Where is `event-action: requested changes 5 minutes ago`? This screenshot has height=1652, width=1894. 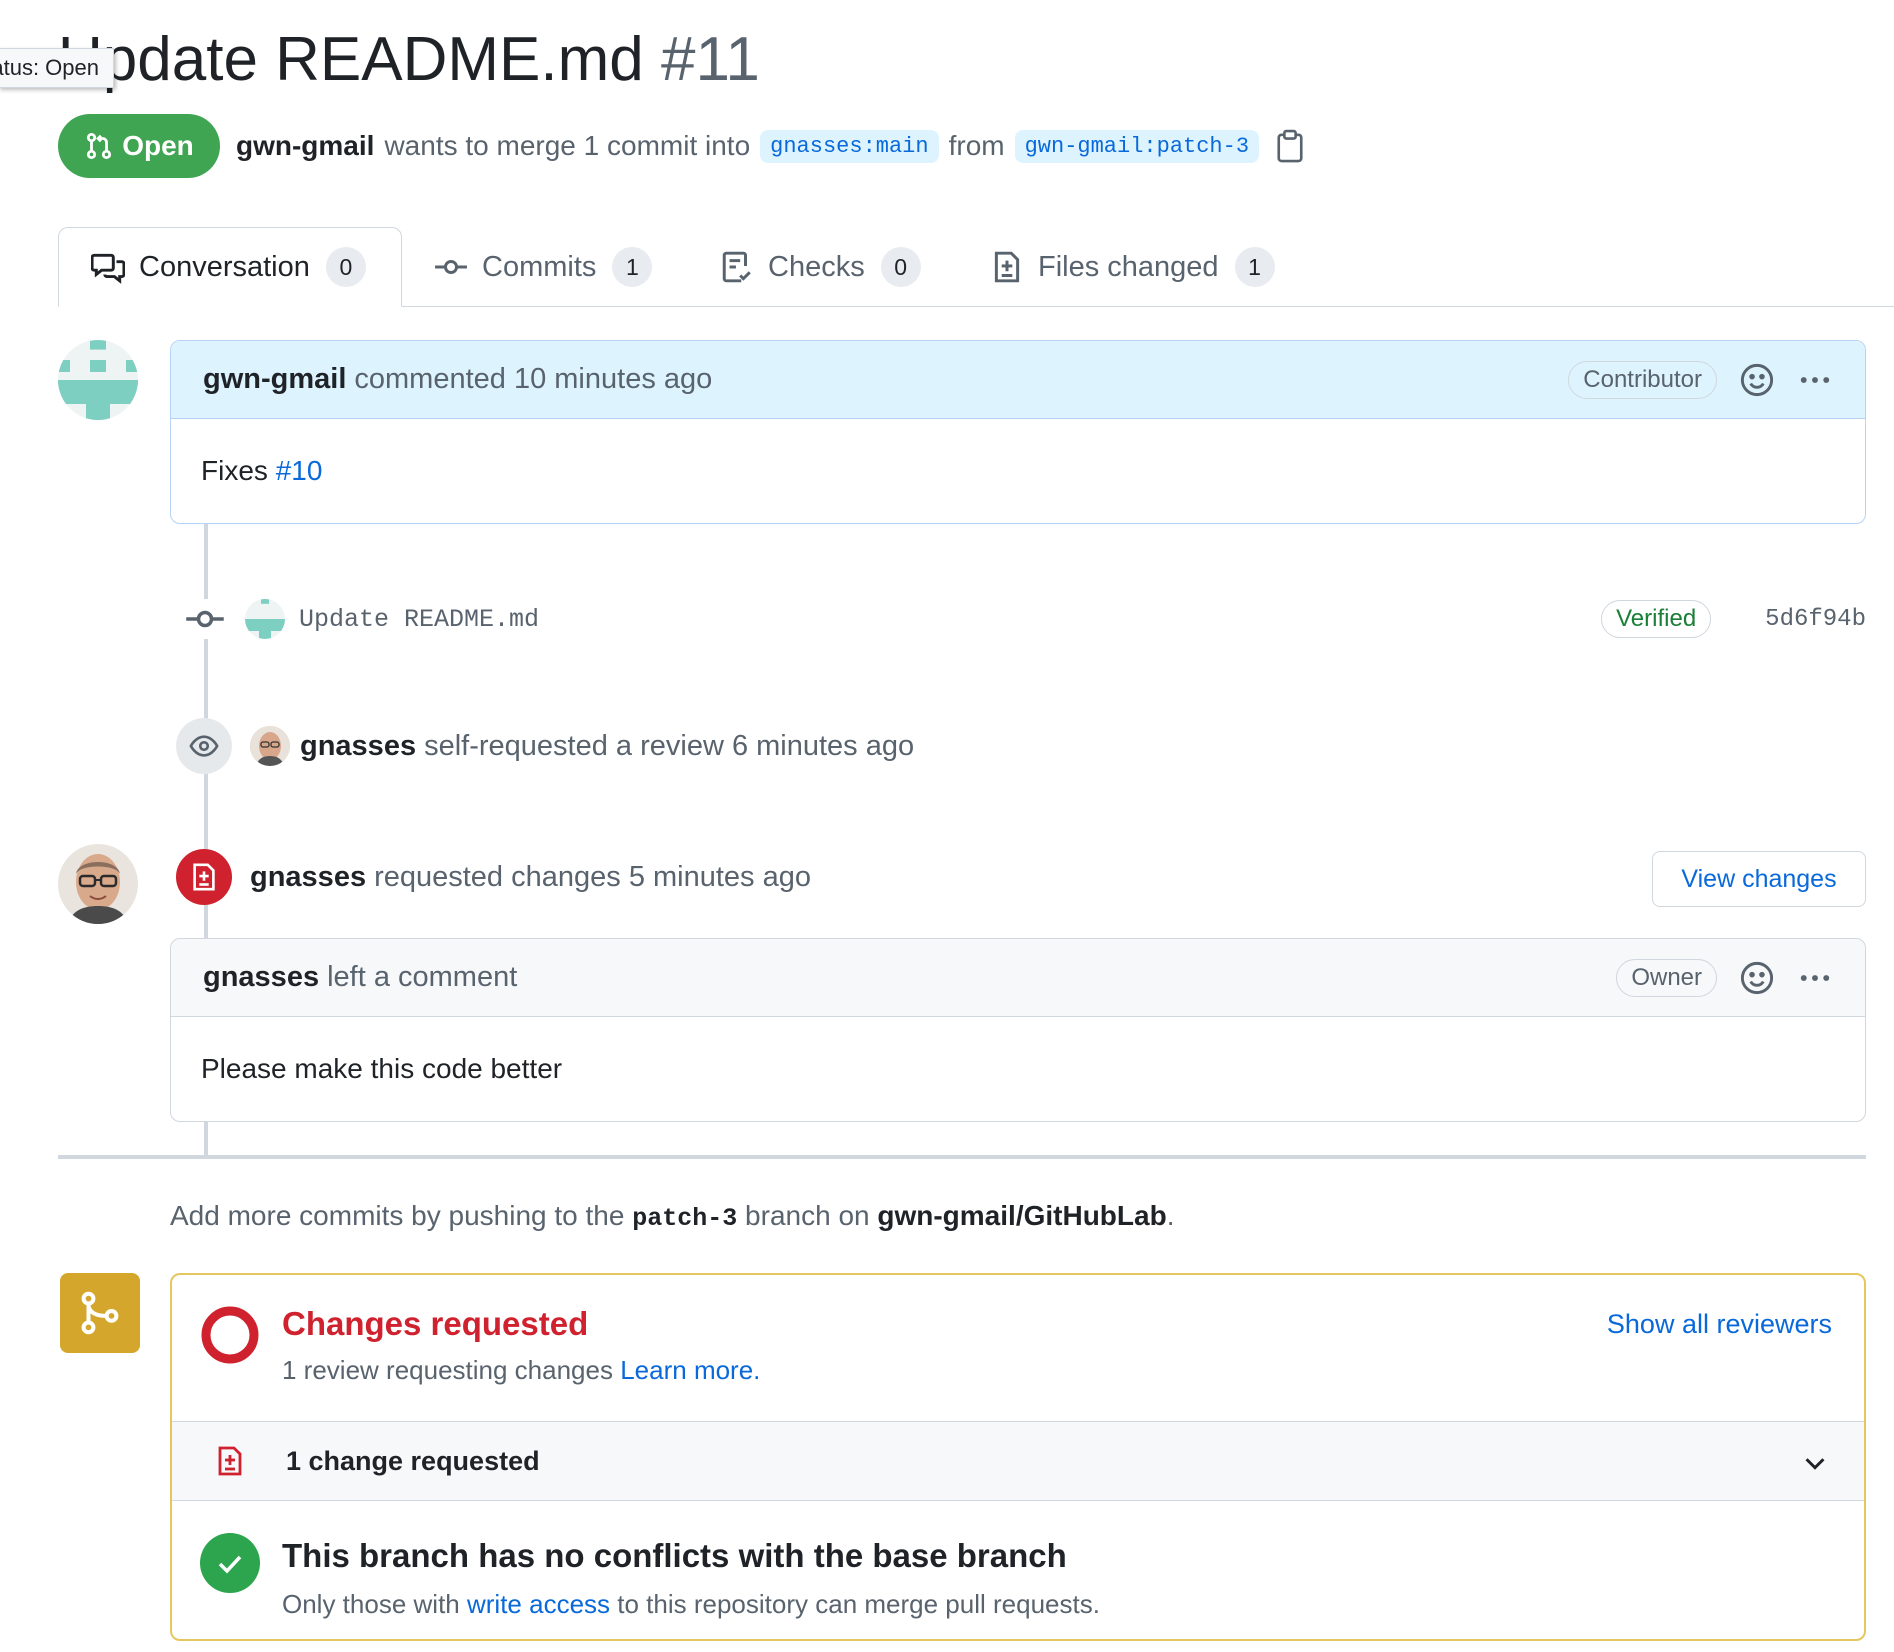
event-action: requested changes 5 minutes ago is located at coordinates (592, 877).